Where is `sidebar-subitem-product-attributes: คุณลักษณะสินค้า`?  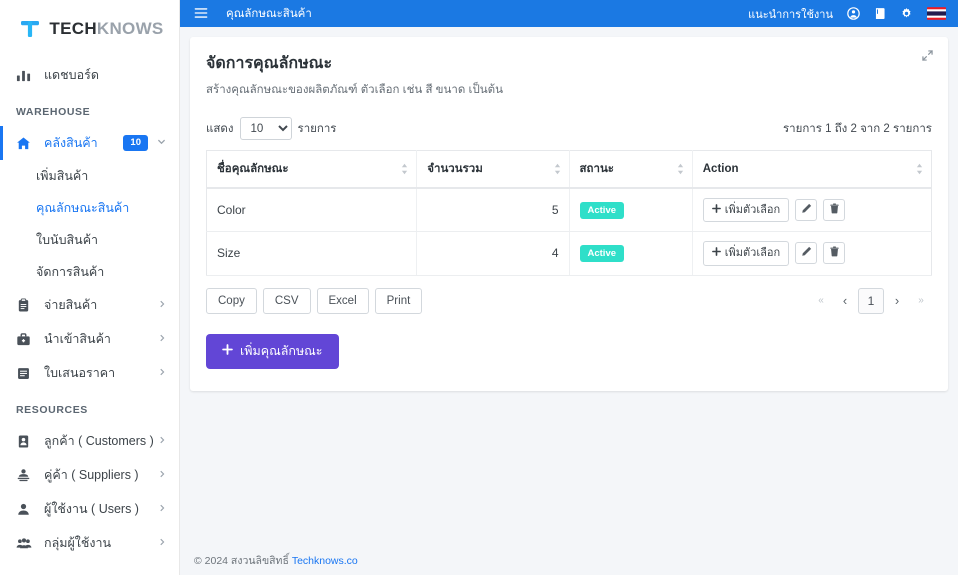 sidebar-subitem-product-attributes: คุณลักษณะสินค้า is located at coordinates (89, 208).